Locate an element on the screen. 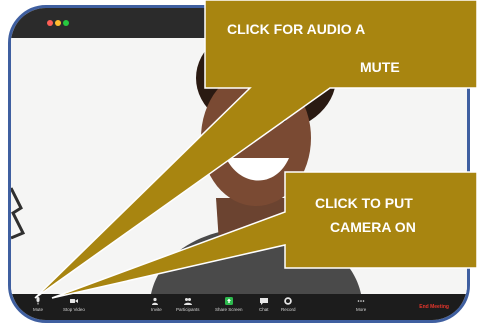  camera-callout-line1: CLICK TO PUT is located at coordinates (364, 203).